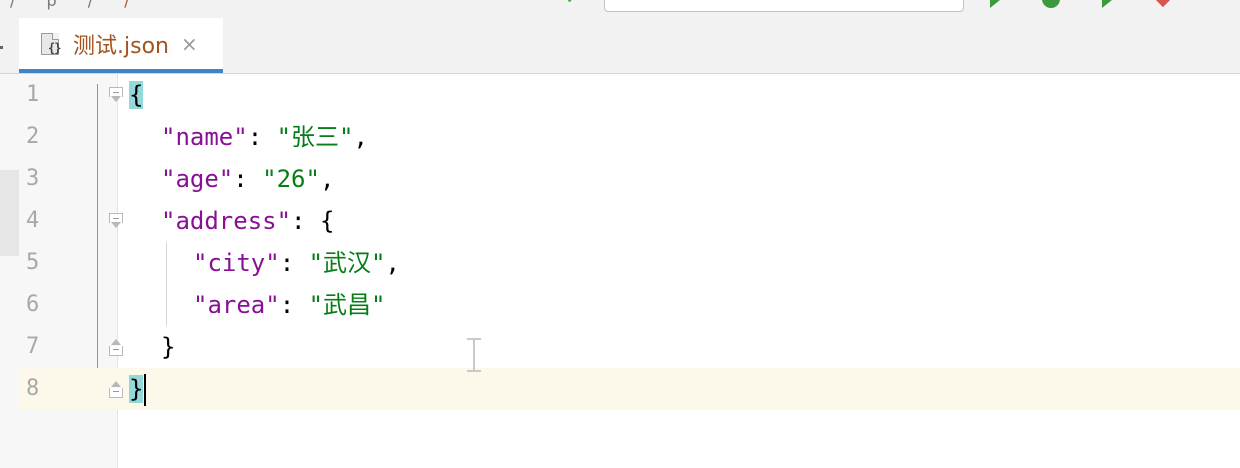 The image size is (1240, 468). I want to click on ibeam-cursor-icon, so click(474, 355).